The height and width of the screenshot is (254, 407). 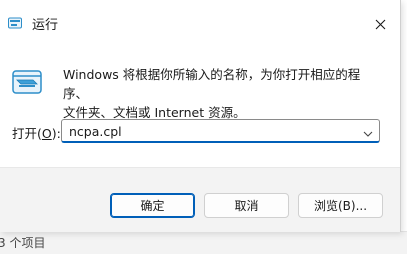 I want to click on background-status-bar, so click(x=203, y=242).